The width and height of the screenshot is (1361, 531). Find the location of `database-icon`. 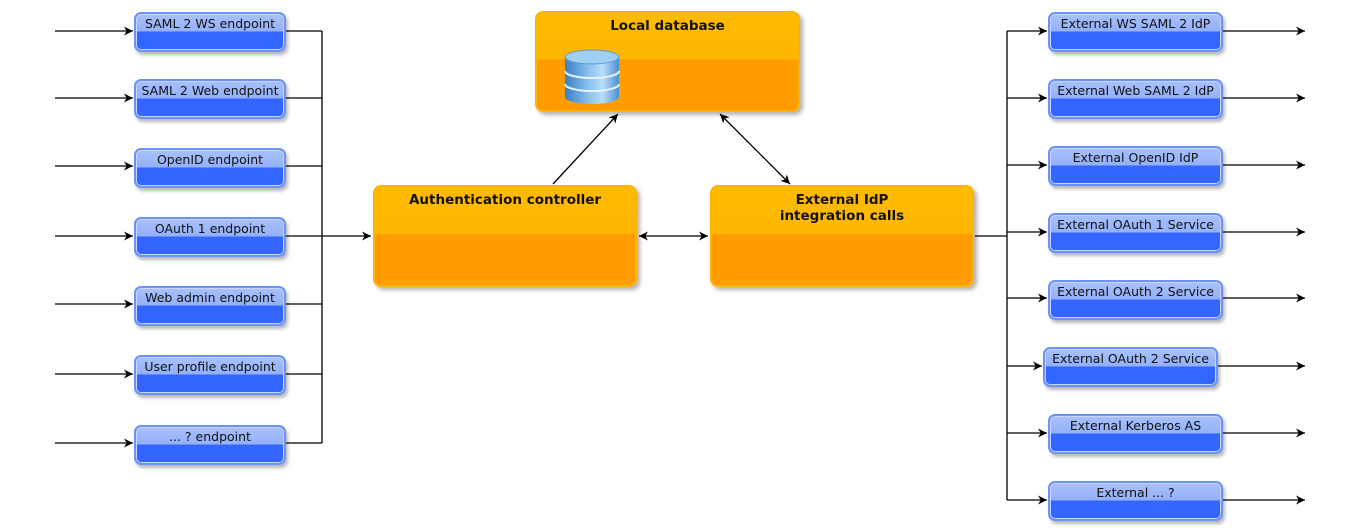

database-icon is located at coordinates (592, 76).